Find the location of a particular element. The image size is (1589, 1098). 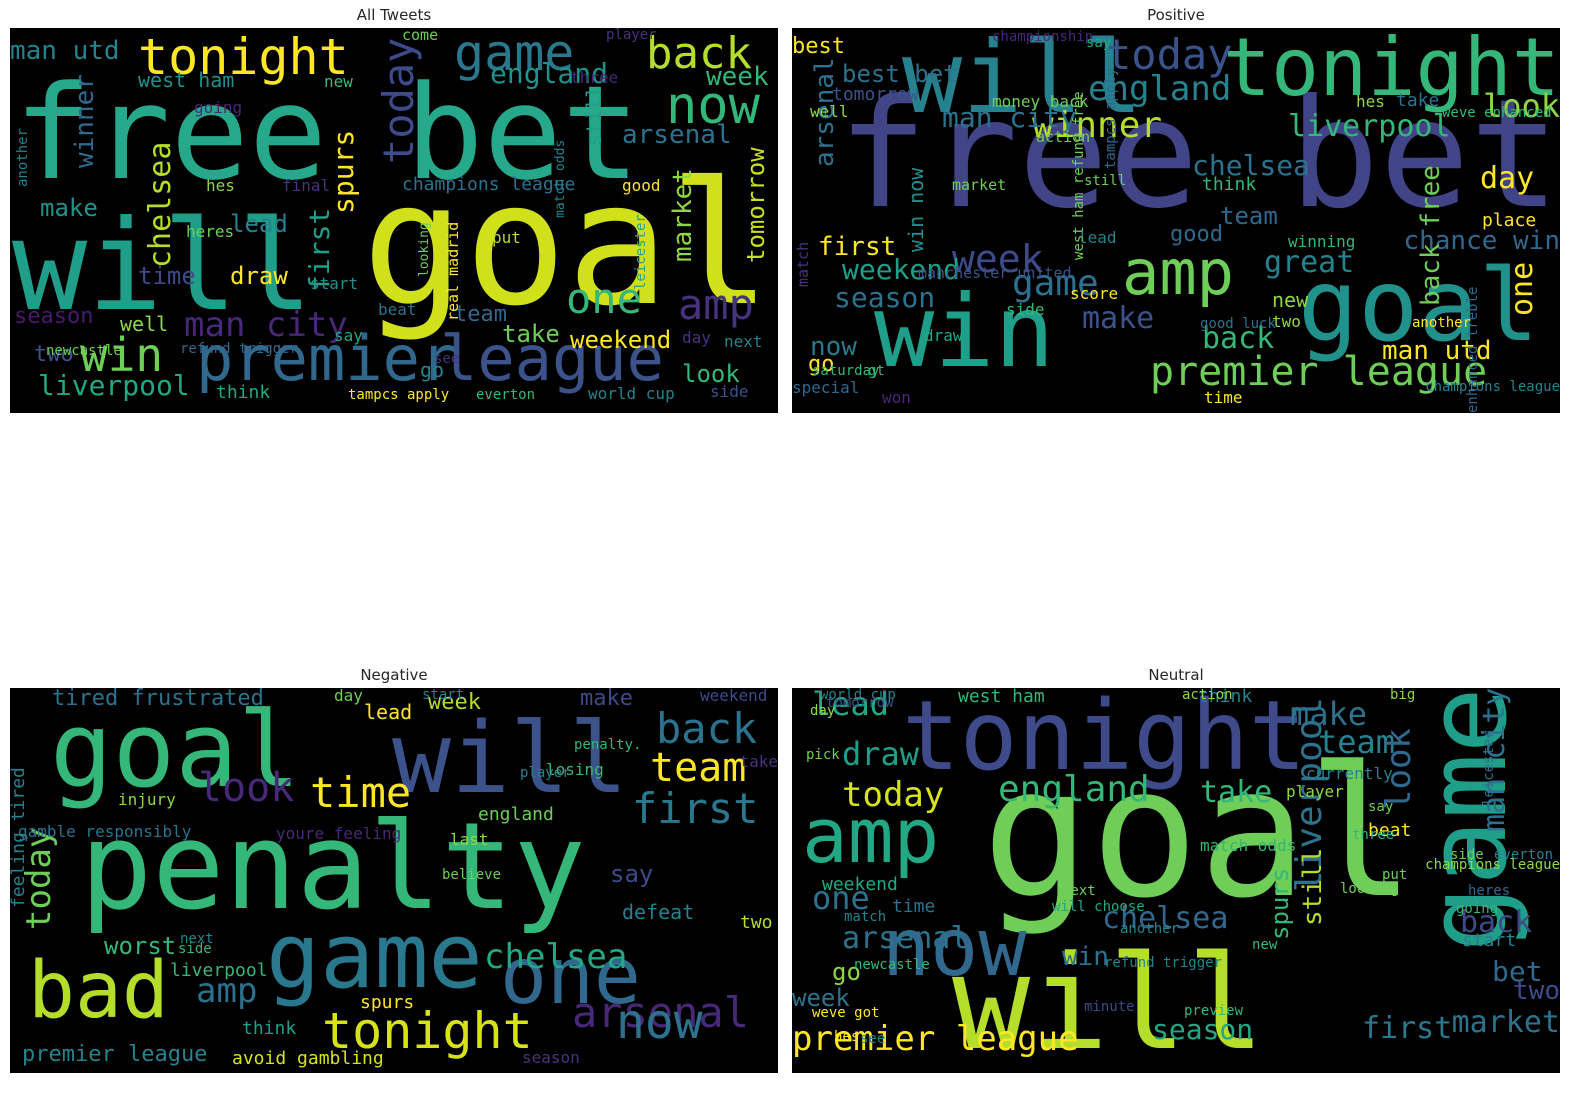

word-cloud-term: bad is located at coordinates (98, 991).